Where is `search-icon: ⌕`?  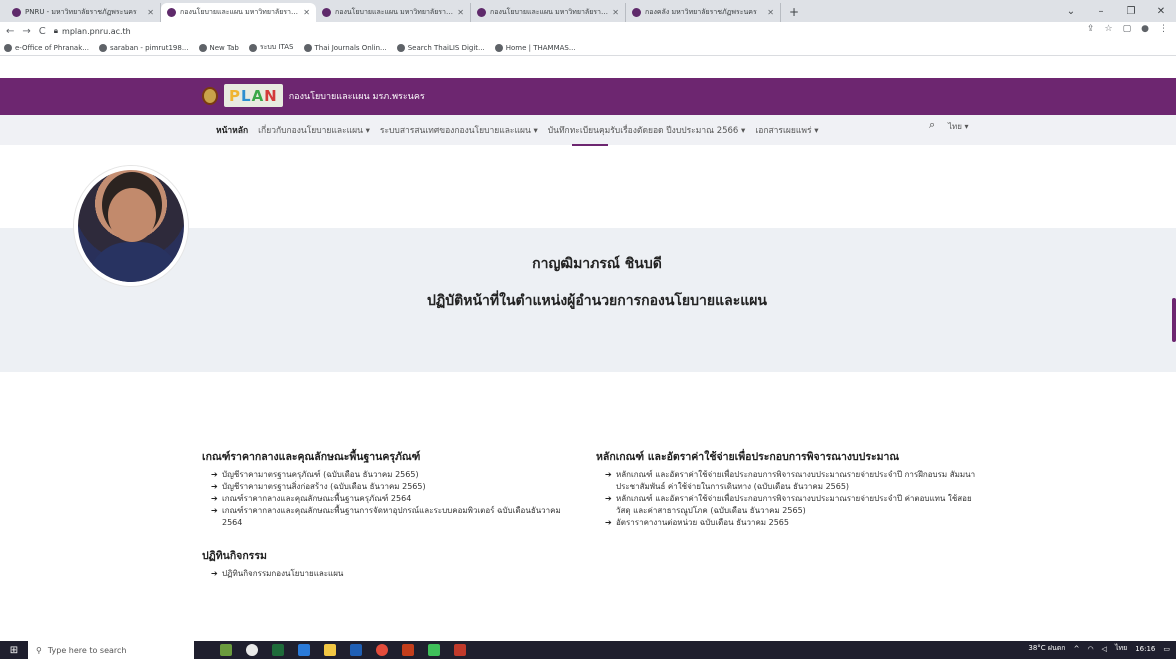 search-icon: ⌕ is located at coordinates (932, 125).